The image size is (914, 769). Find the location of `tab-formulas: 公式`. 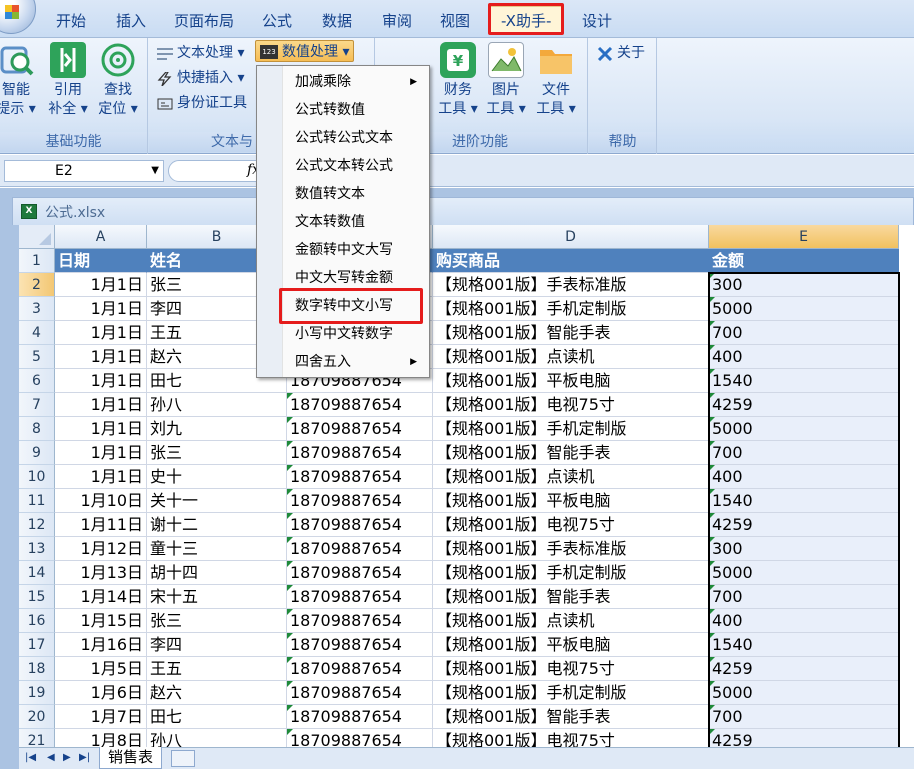

tab-formulas: 公式 is located at coordinates (277, 20).